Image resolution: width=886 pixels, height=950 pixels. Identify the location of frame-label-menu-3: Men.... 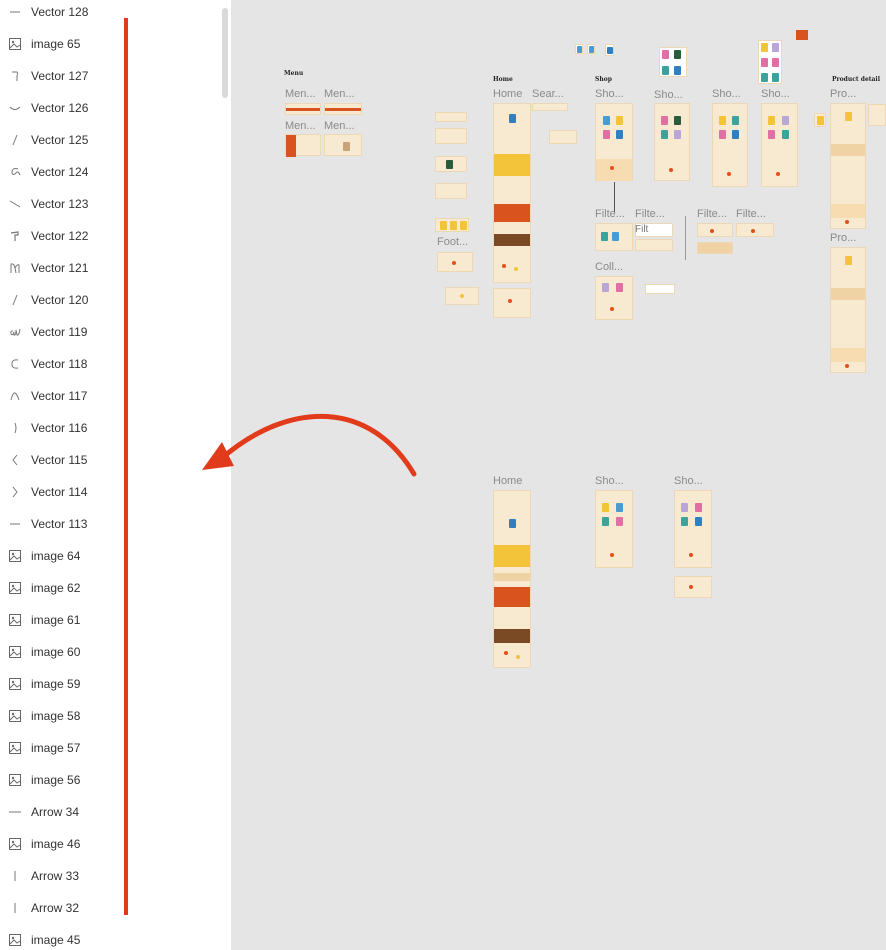
(300, 126).